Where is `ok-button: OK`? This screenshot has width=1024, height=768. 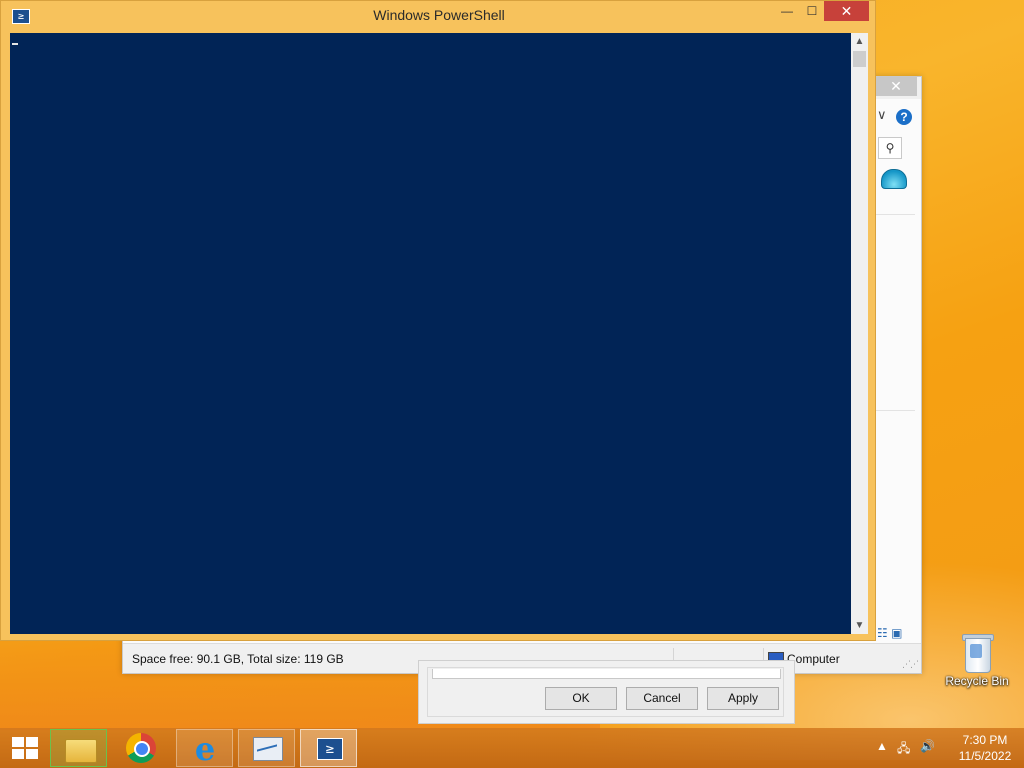
ok-button: OK is located at coordinates (581, 698).